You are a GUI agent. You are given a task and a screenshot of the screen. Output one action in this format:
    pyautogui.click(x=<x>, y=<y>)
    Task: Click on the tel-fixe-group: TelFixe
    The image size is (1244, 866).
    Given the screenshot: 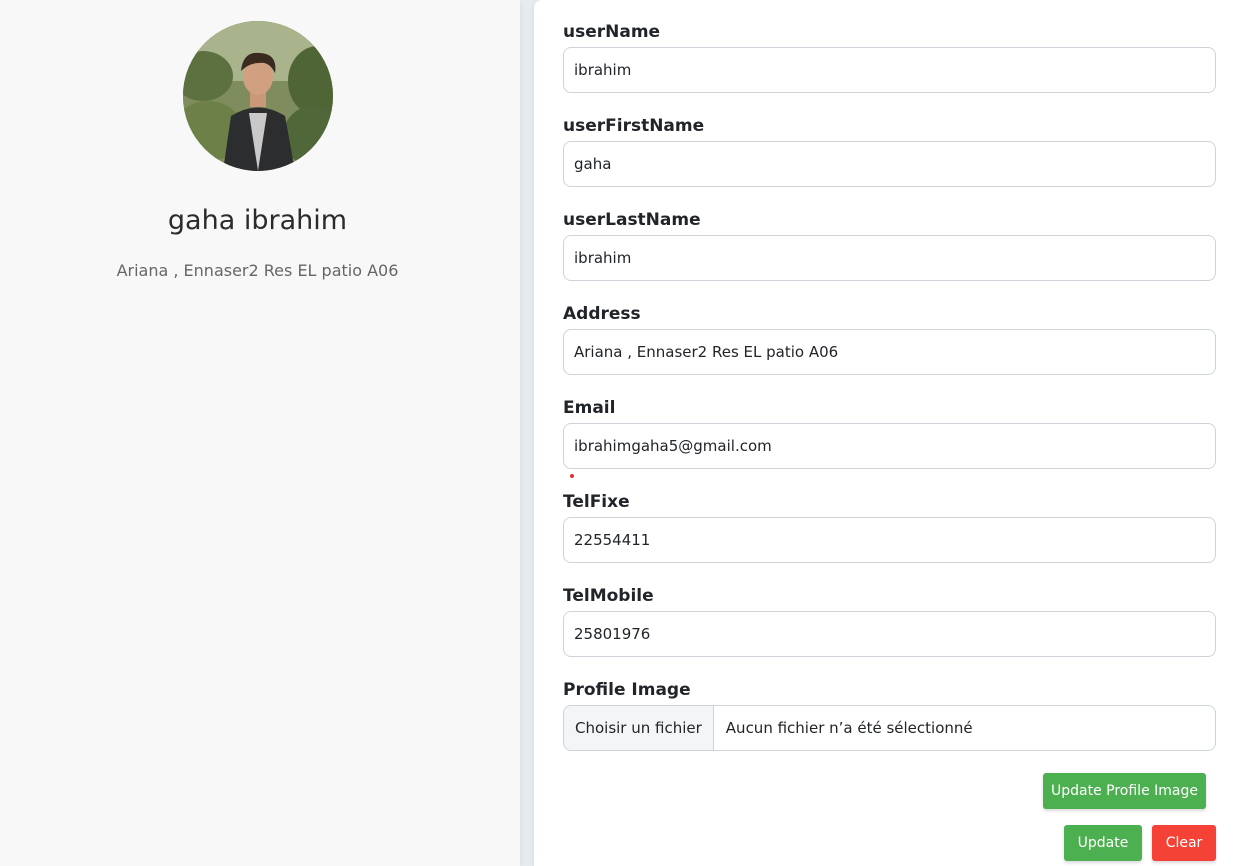 What is the action you would take?
    pyautogui.click(x=889, y=527)
    